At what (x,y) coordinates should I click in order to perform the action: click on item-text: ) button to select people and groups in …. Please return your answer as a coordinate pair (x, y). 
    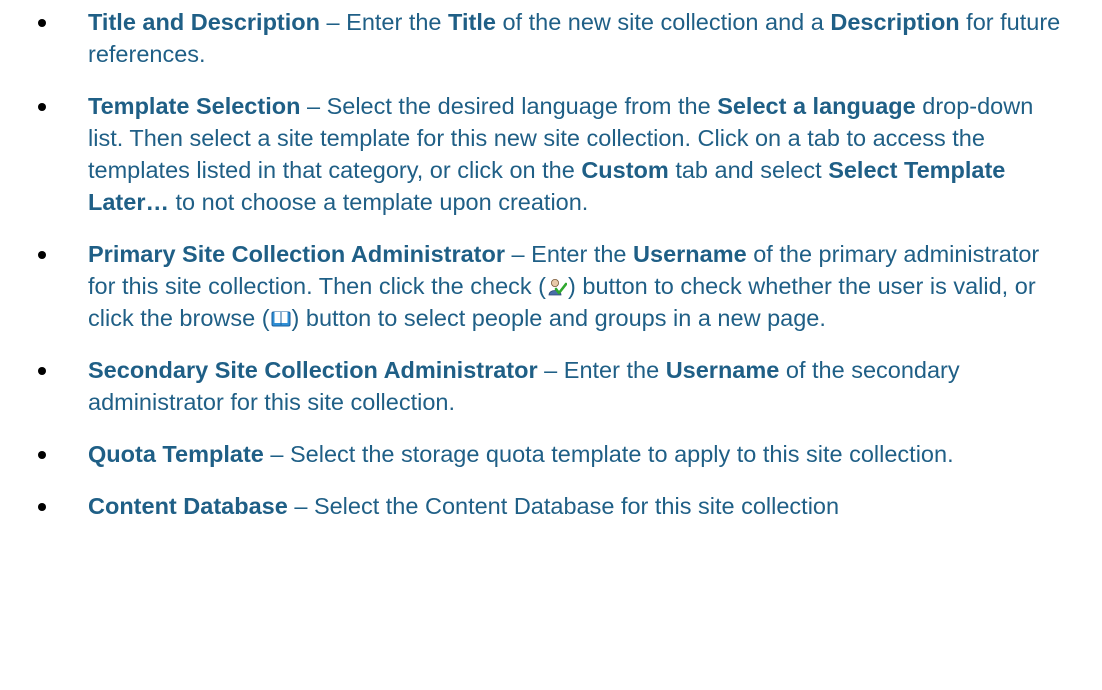
    Looking at the image, I should click on (558, 318).